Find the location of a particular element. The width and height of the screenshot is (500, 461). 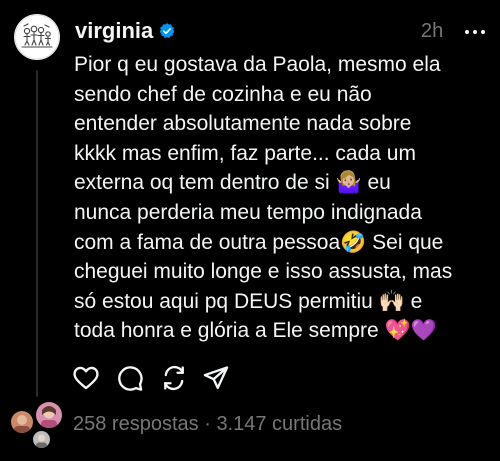

send-icon is located at coordinates (216, 378).